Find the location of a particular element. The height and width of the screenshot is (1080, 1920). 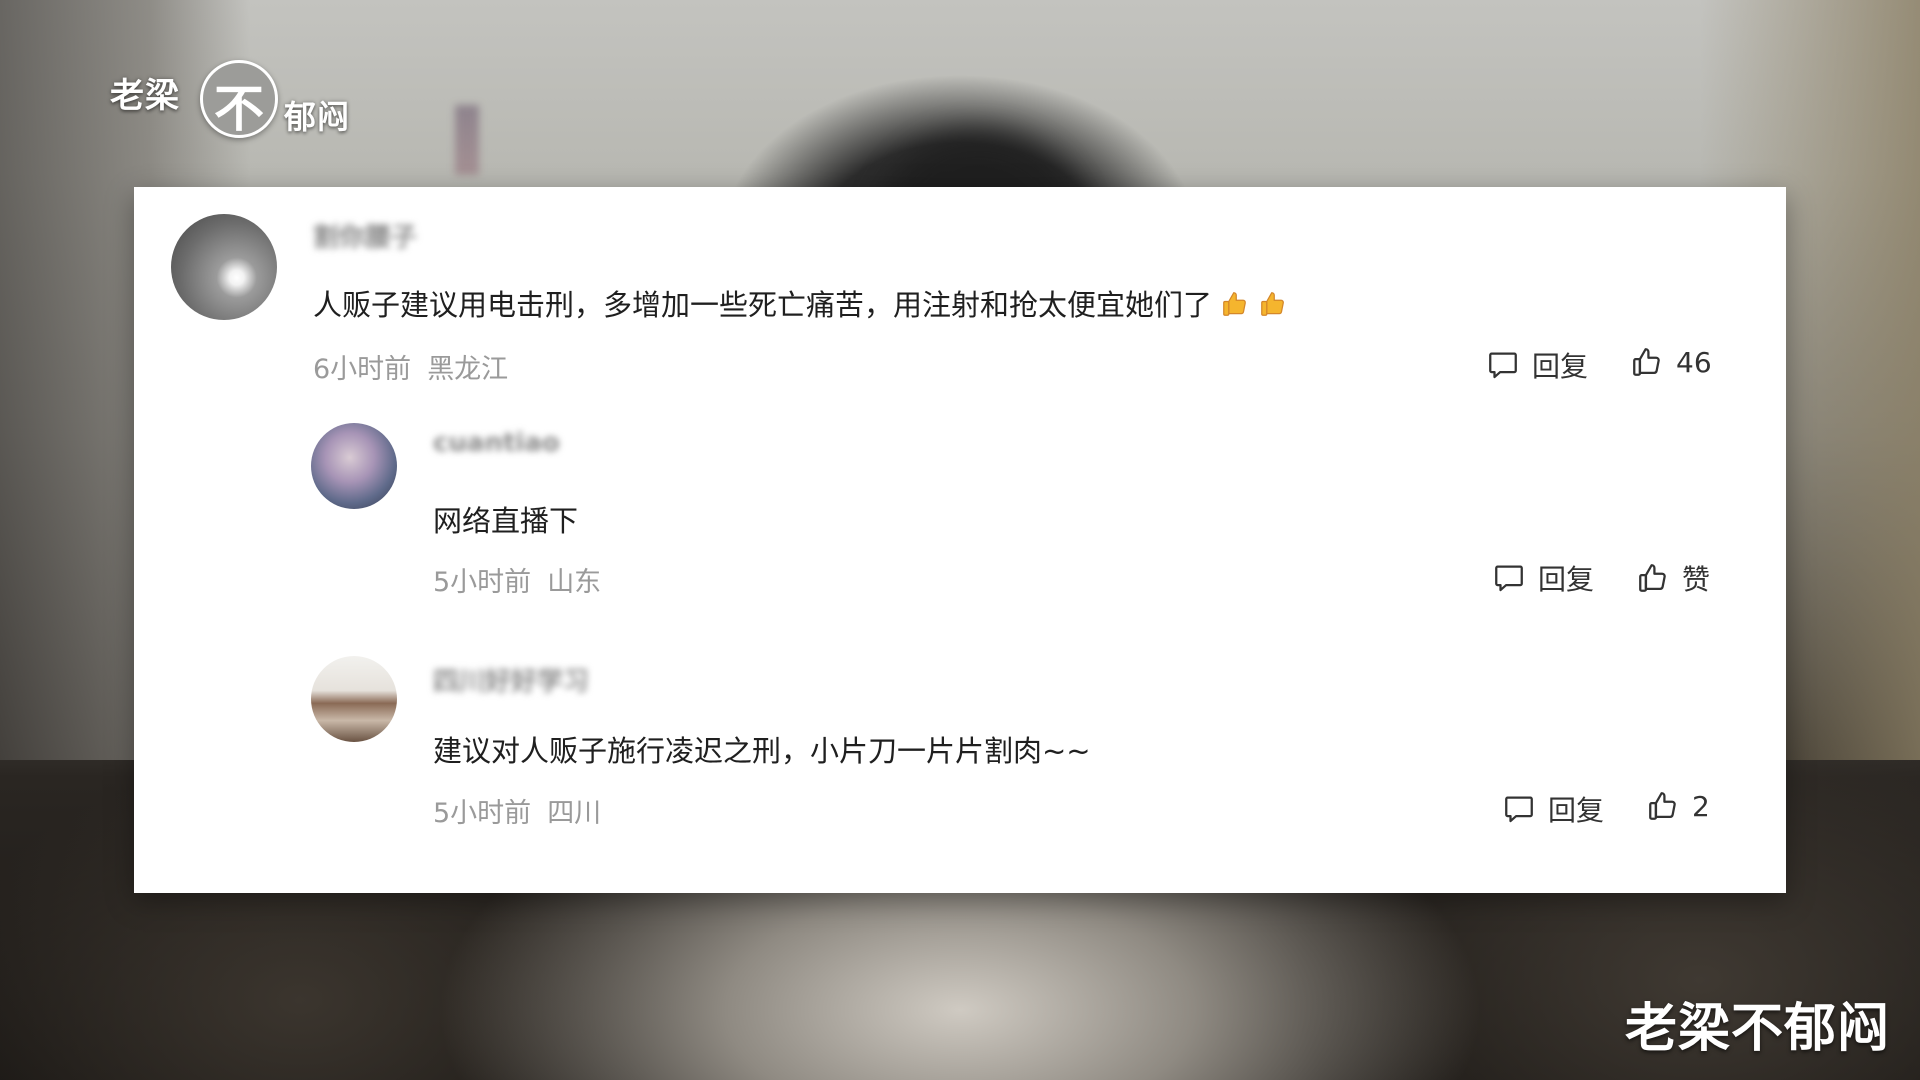

comment-meta: 6小时前 黑龙江 is located at coordinates (410, 366).